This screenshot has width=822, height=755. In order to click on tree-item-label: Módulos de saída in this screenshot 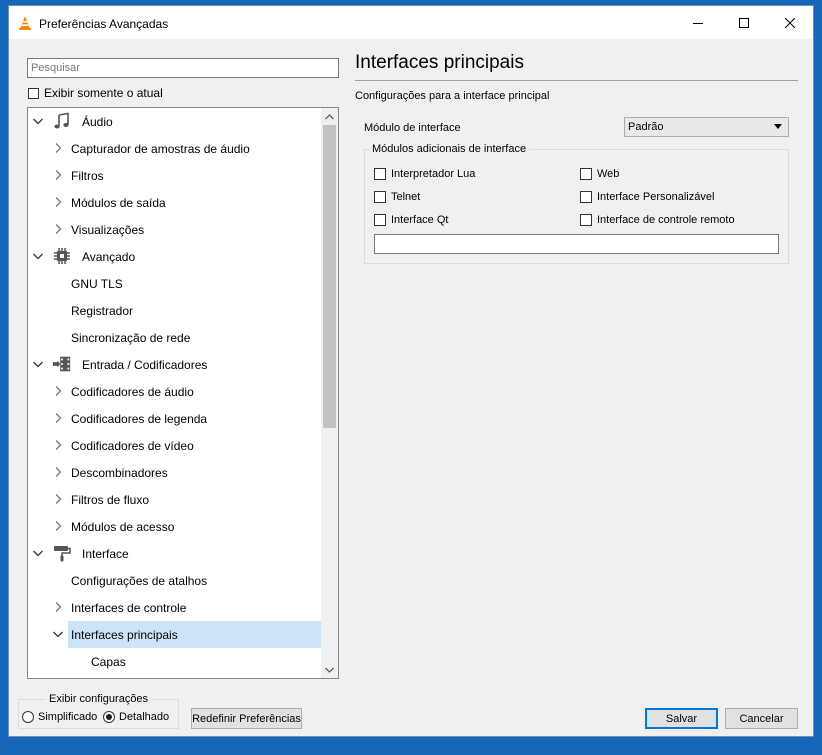, I will do `click(118, 203)`.